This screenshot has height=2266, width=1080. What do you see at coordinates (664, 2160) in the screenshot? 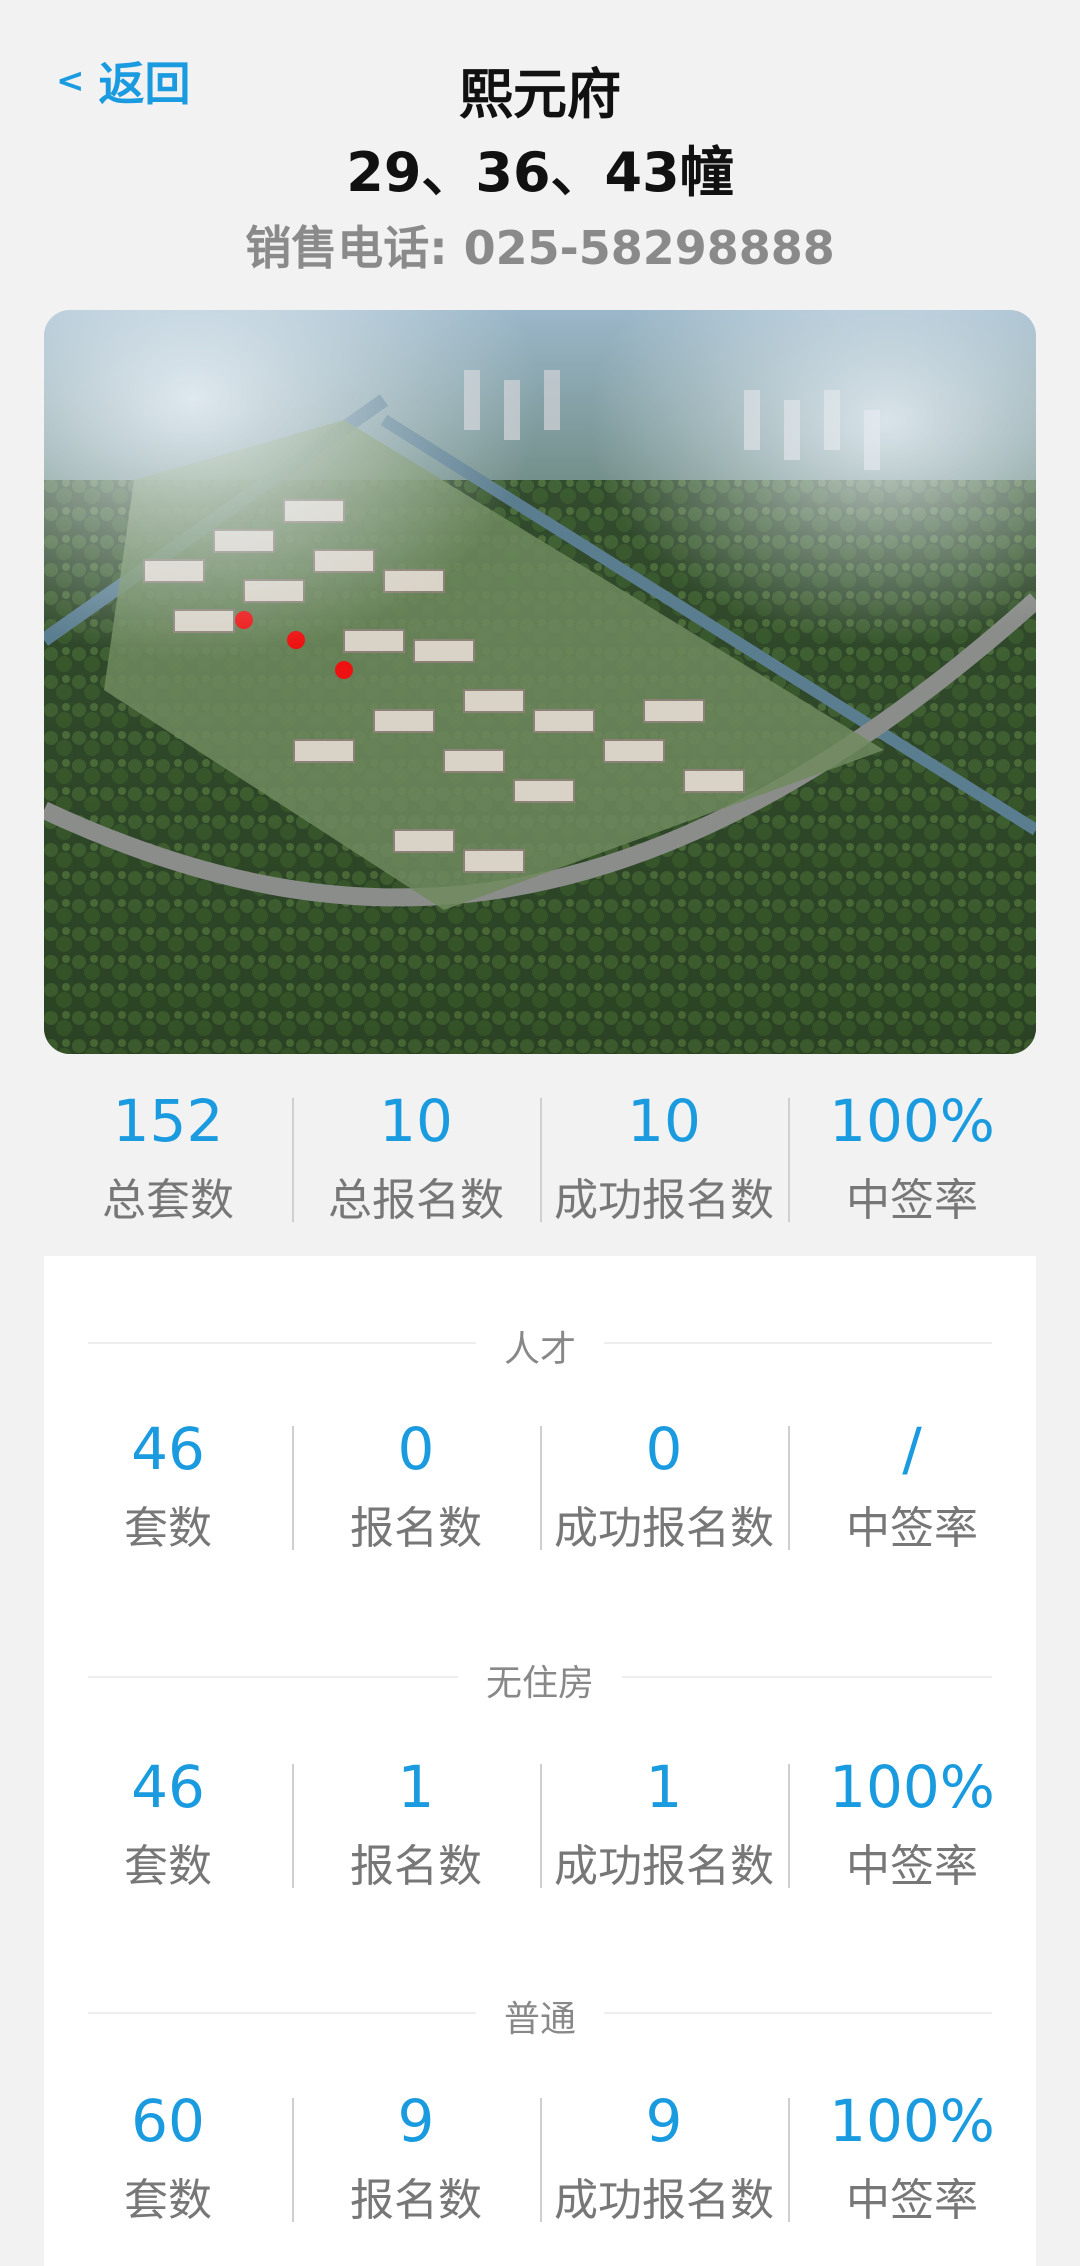
I see `stat-successful-applications: 9 成功报名数` at bounding box center [664, 2160].